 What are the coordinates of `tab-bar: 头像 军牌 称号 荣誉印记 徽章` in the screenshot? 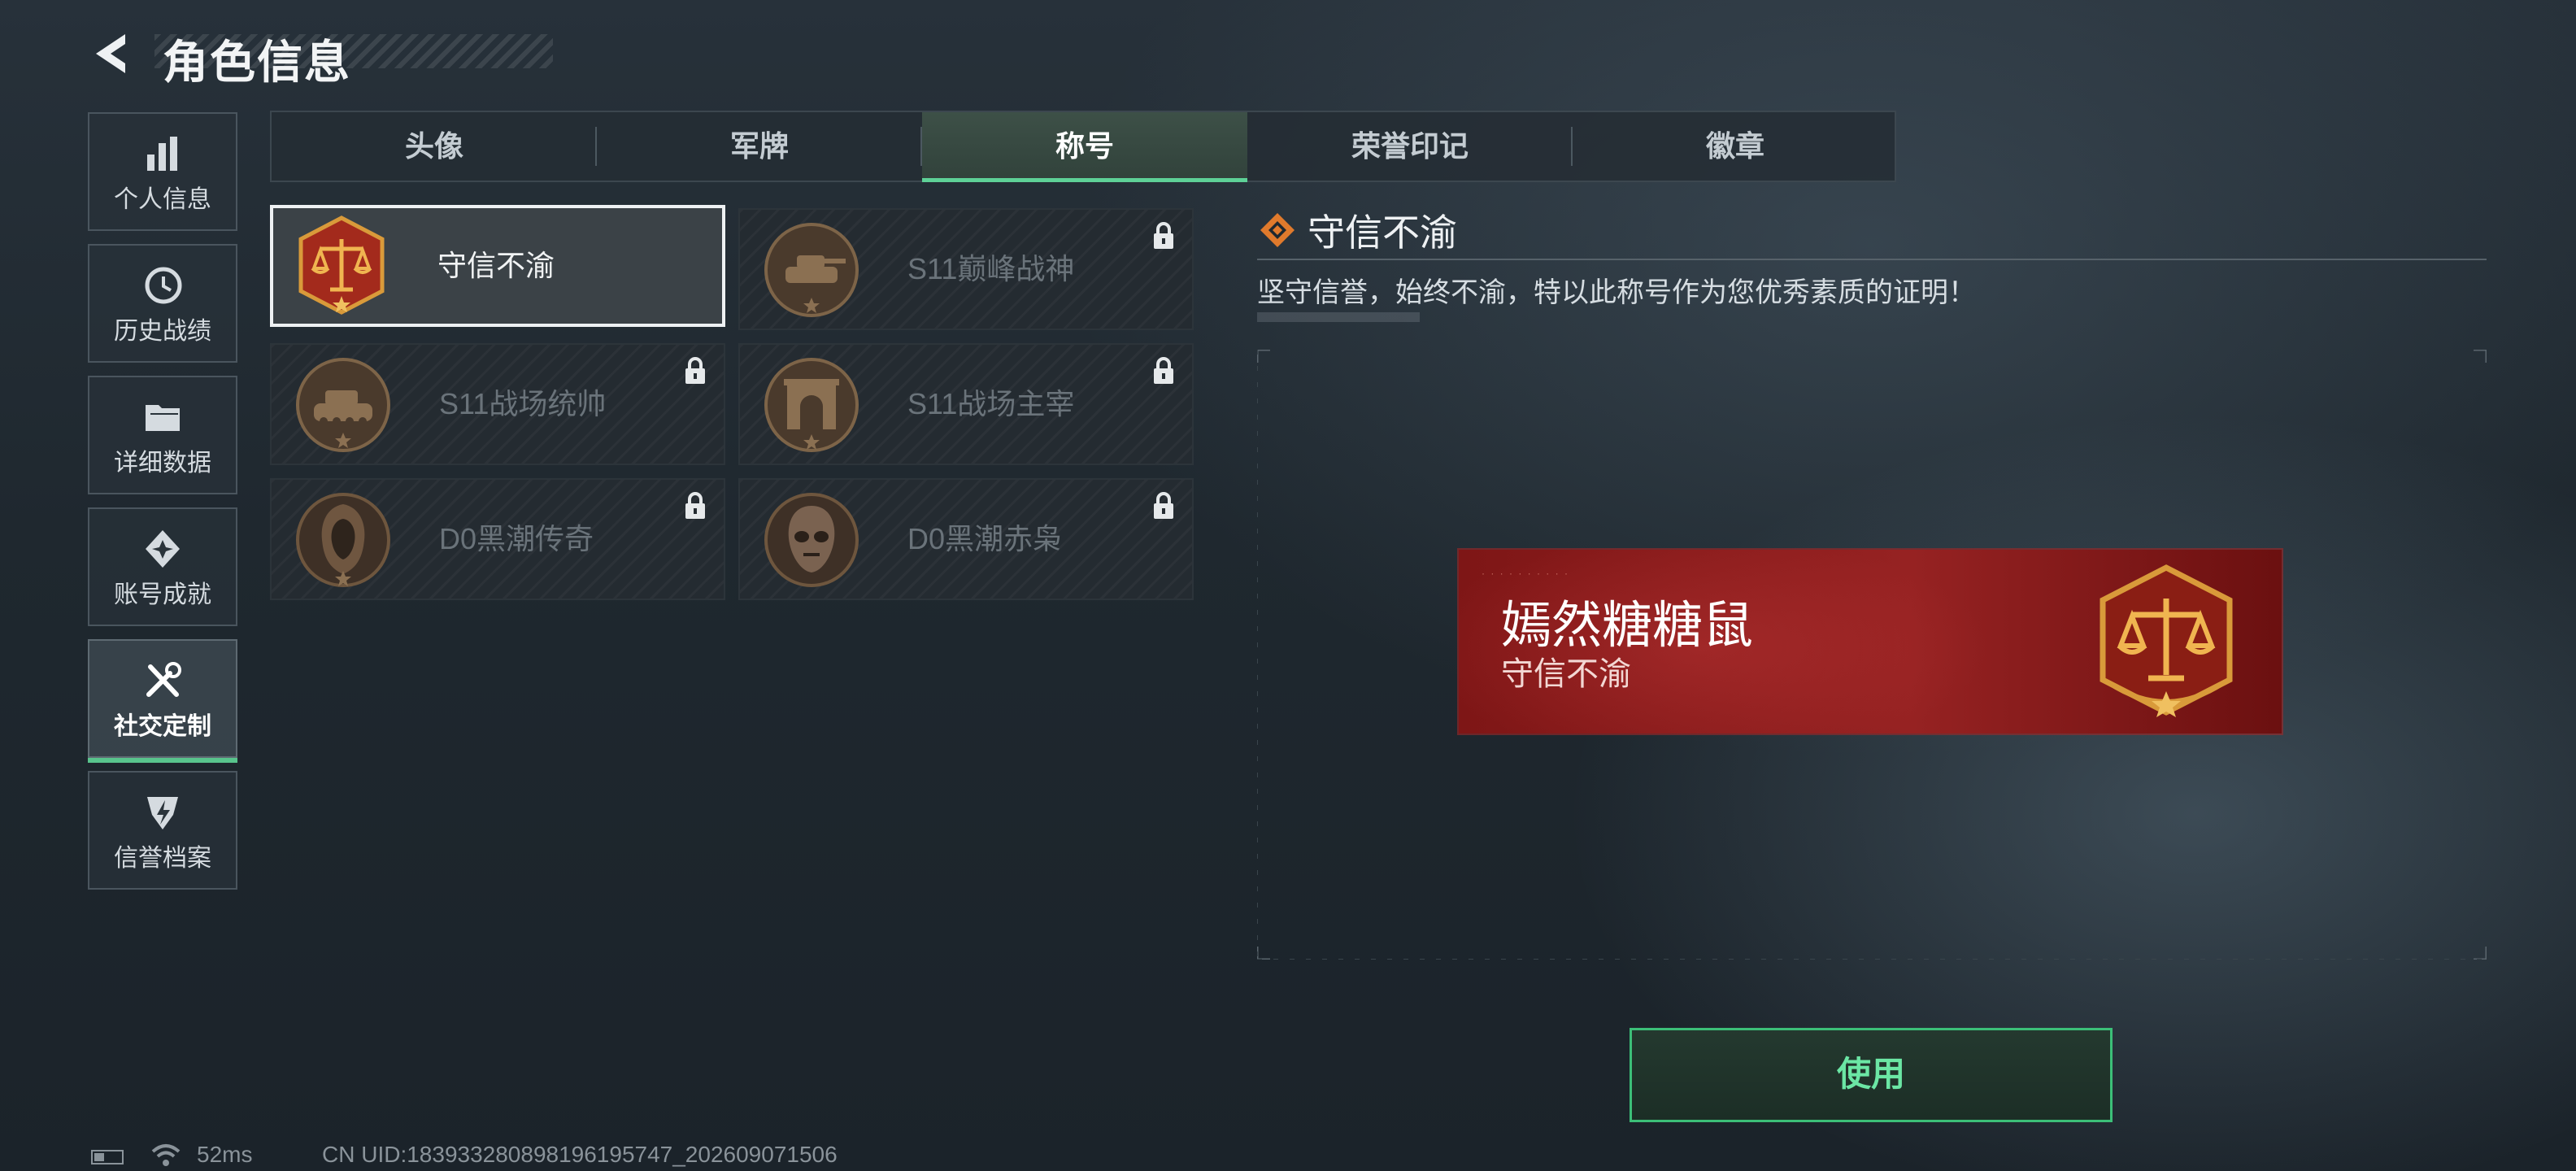 It's located at (1083, 147).